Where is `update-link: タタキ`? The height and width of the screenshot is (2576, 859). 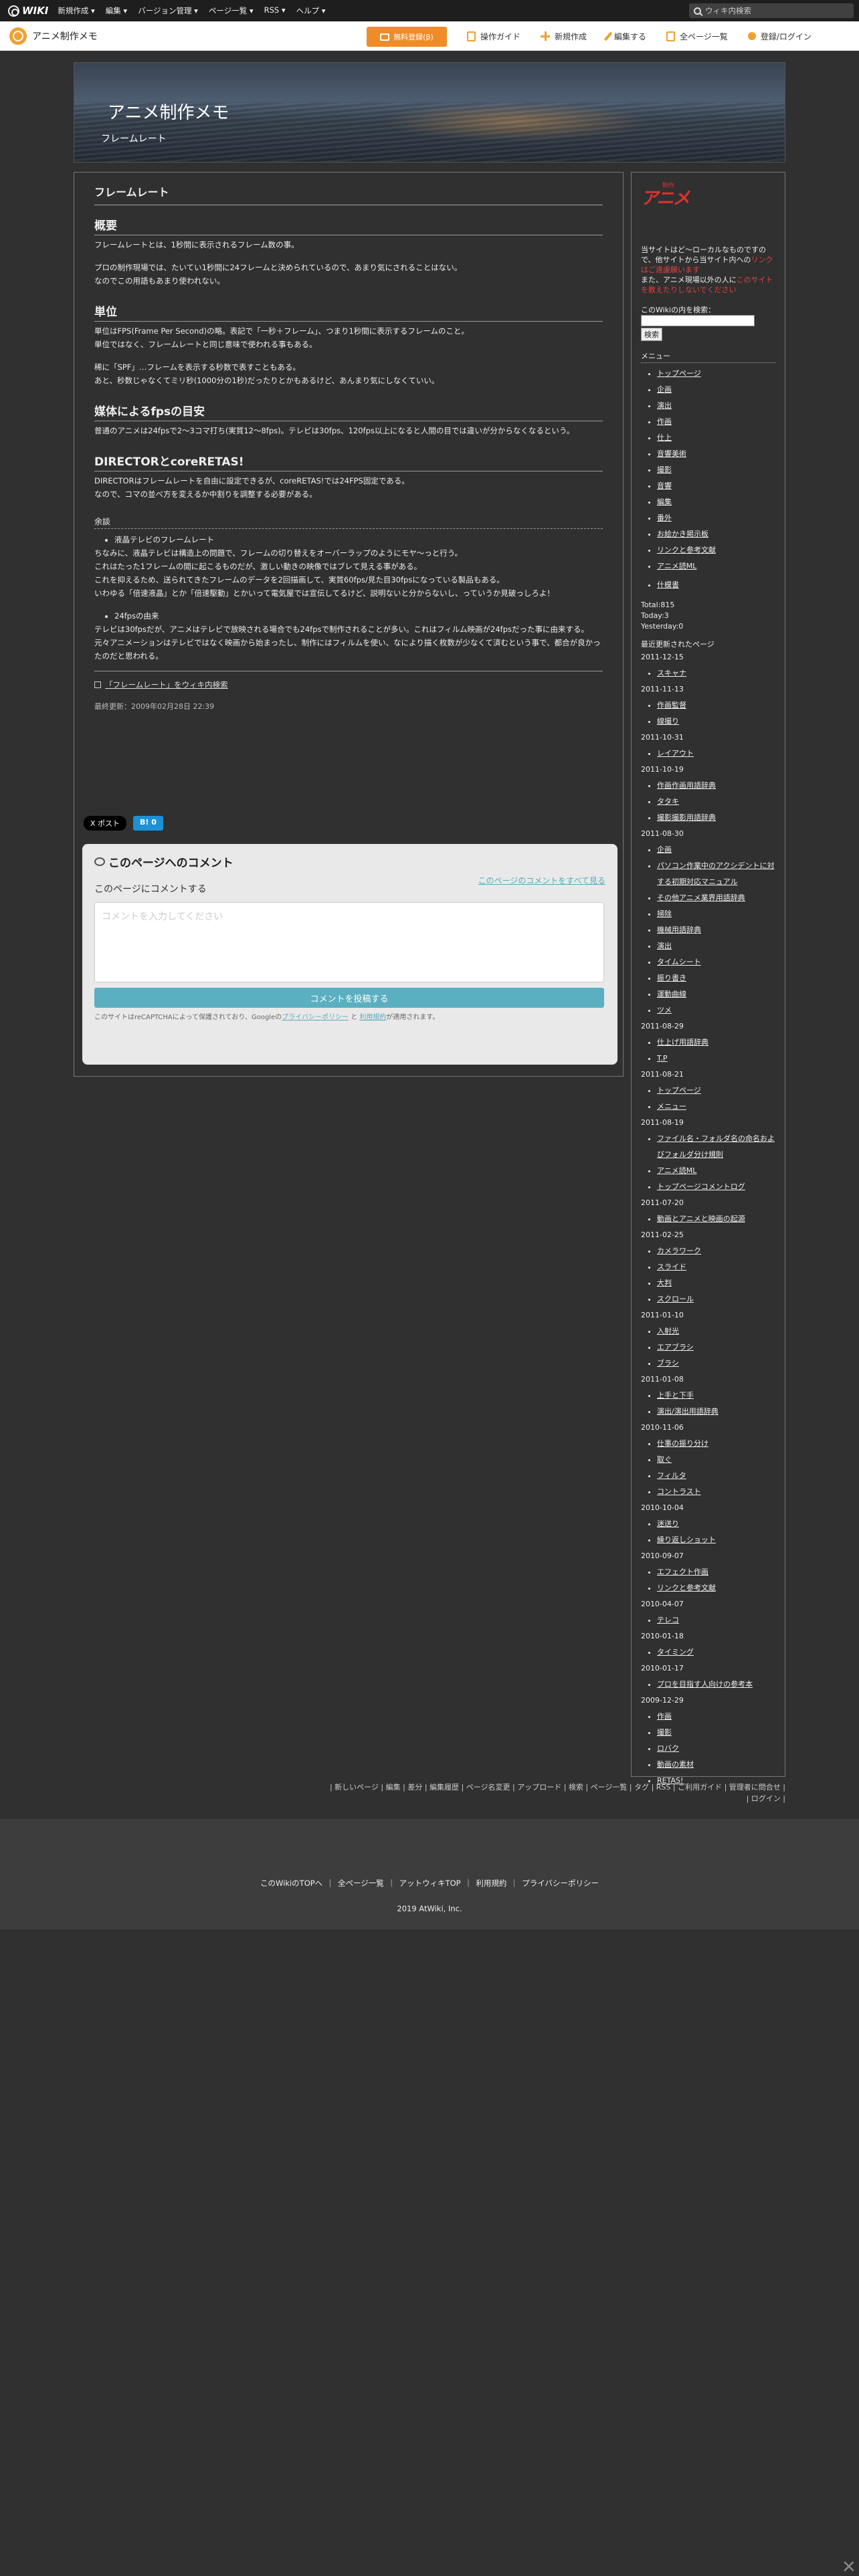 update-link: タタキ is located at coordinates (668, 802).